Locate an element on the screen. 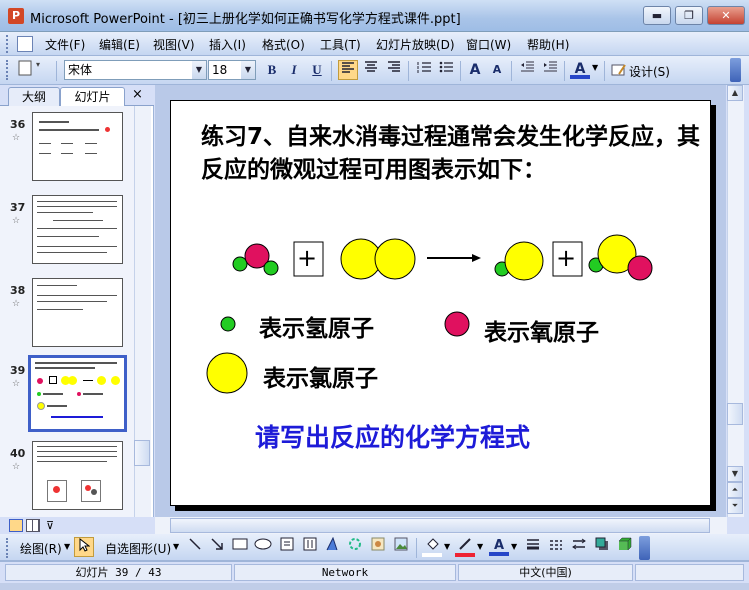 This screenshot has height=590, width=749. align-right-icon is located at coordinates (394, 70).